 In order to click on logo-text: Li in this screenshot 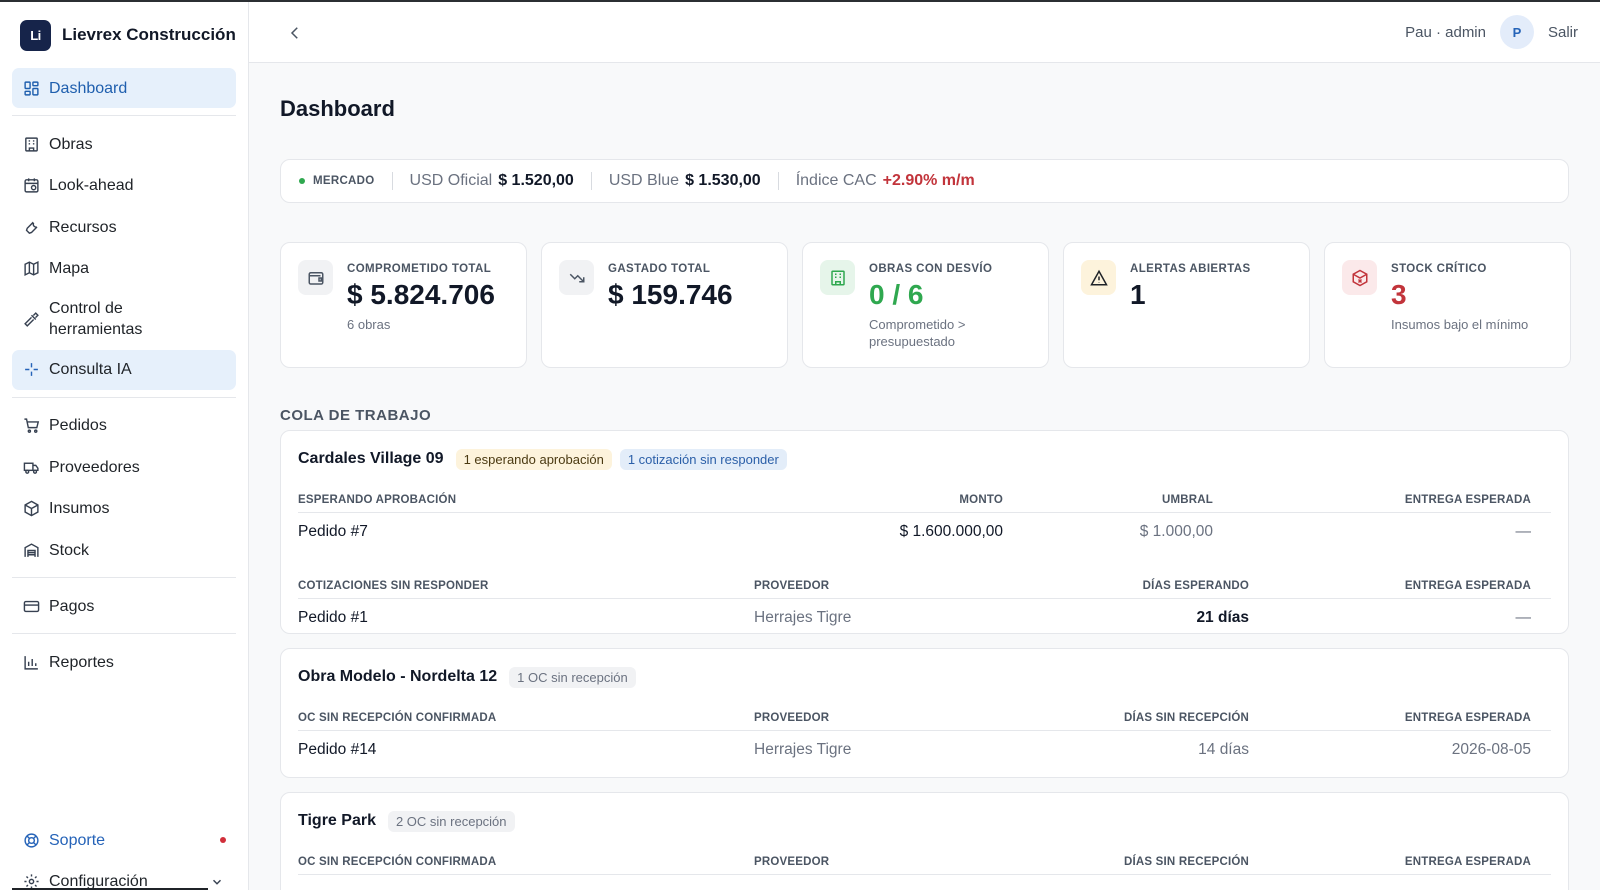, I will do `click(35, 35)`.